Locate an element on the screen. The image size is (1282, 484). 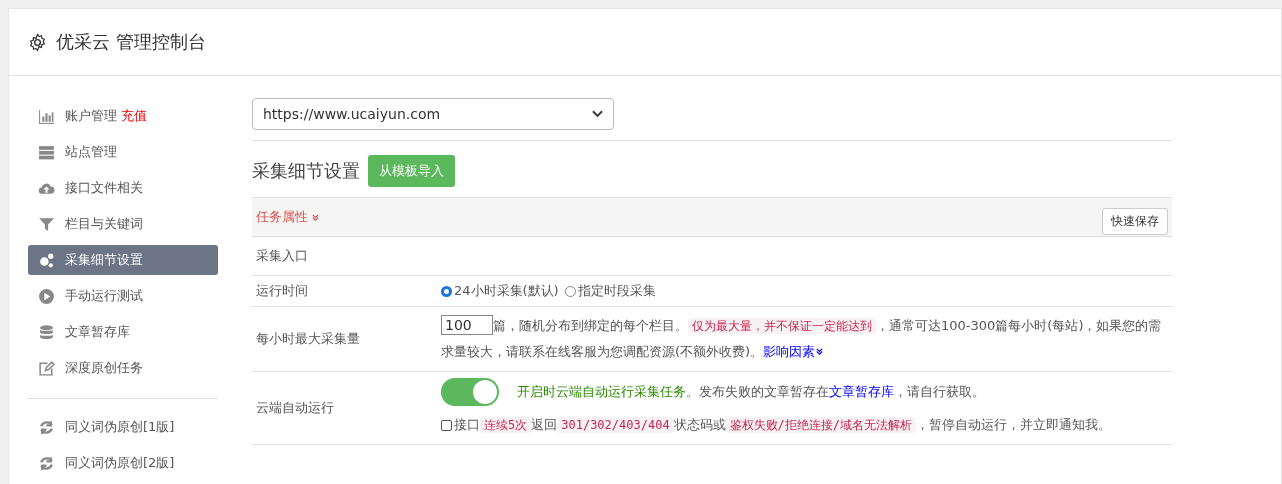
chevron-down-icon is located at coordinates (597, 114).